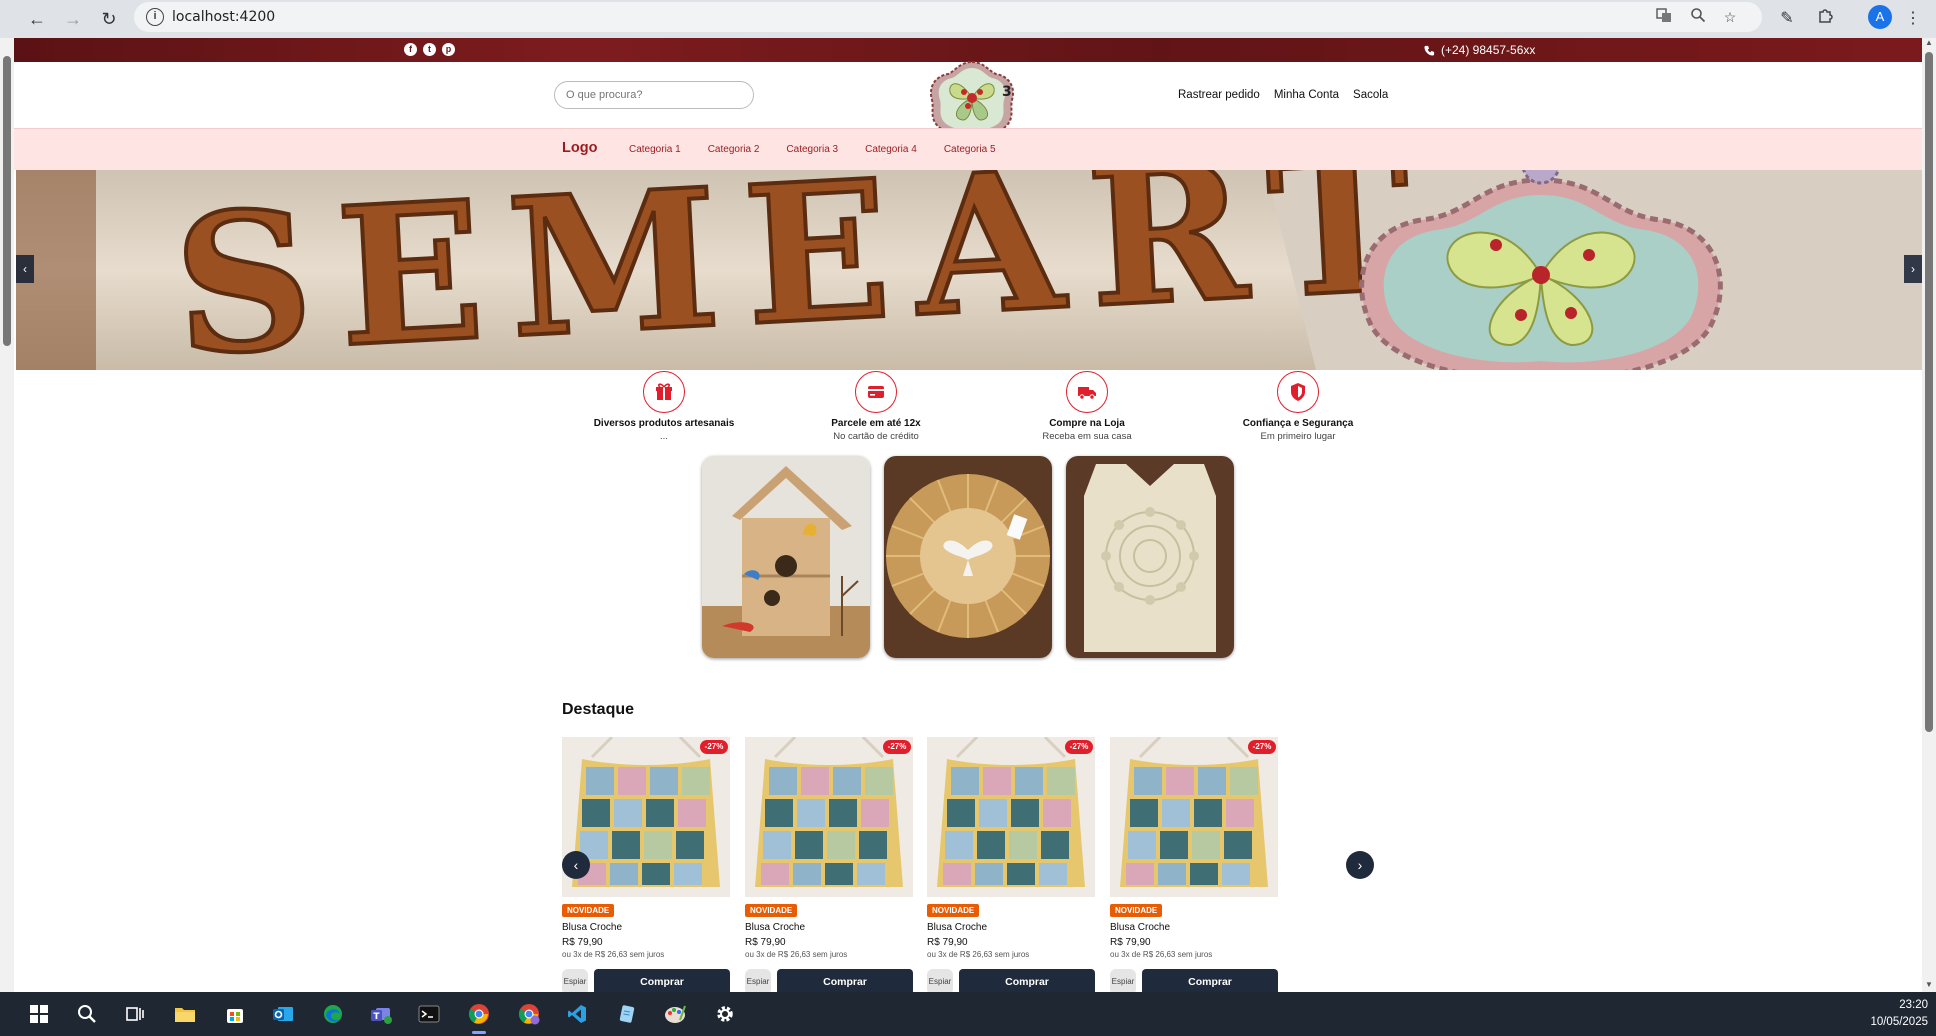 Image resolution: width=1936 pixels, height=1036 pixels. What do you see at coordinates (135, 1014) in the screenshot?
I see `task-view-icon` at bounding box center [135, 1014].